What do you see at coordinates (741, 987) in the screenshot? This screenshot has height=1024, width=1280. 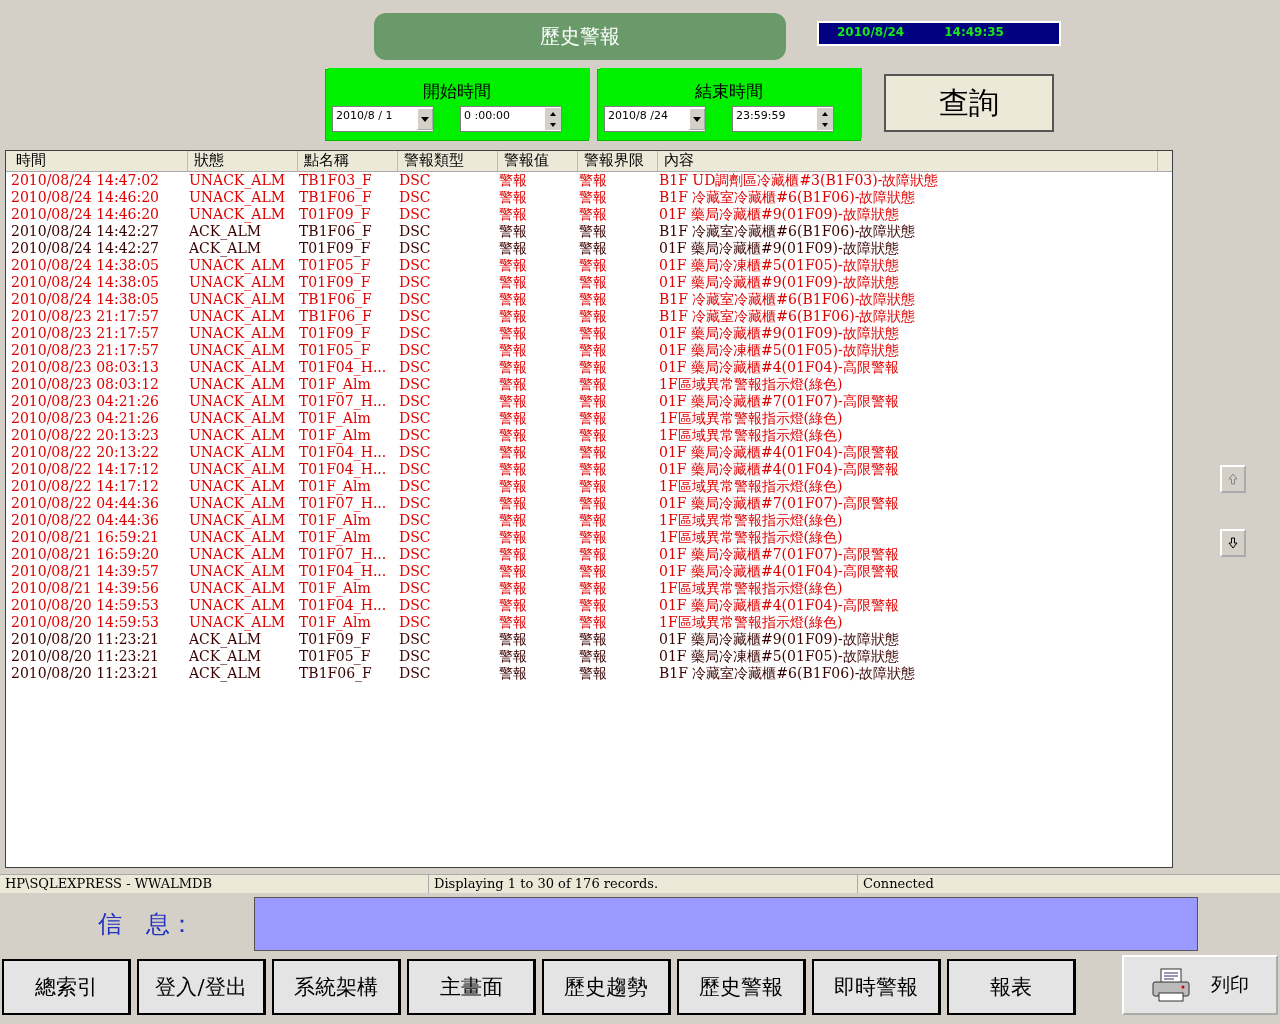 I see `nav-button: 歷史警報` at bounding box center [741, 987].